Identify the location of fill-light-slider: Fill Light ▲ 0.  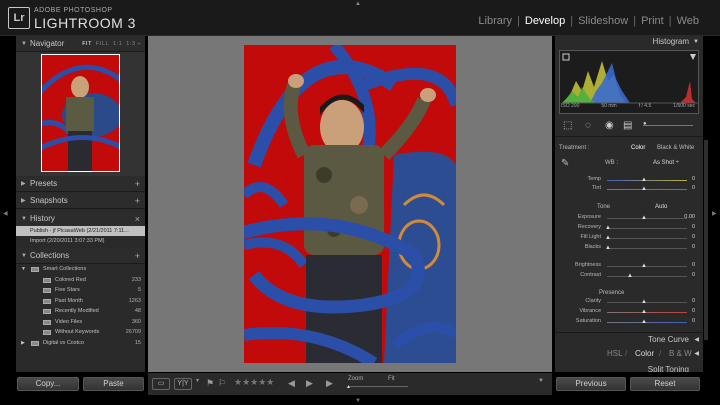
(629, 238).